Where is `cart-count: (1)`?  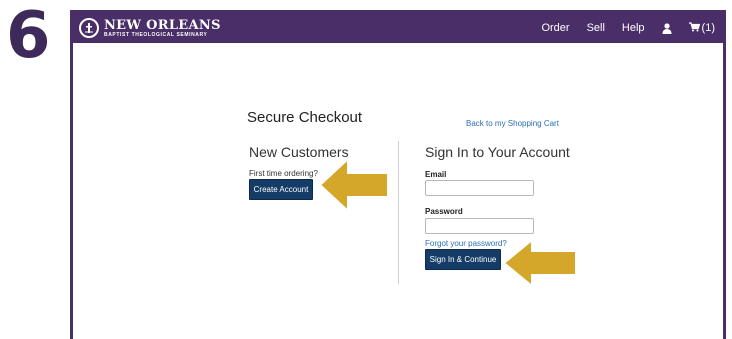 cart-count: (1) is located at coordinates (708, 28).